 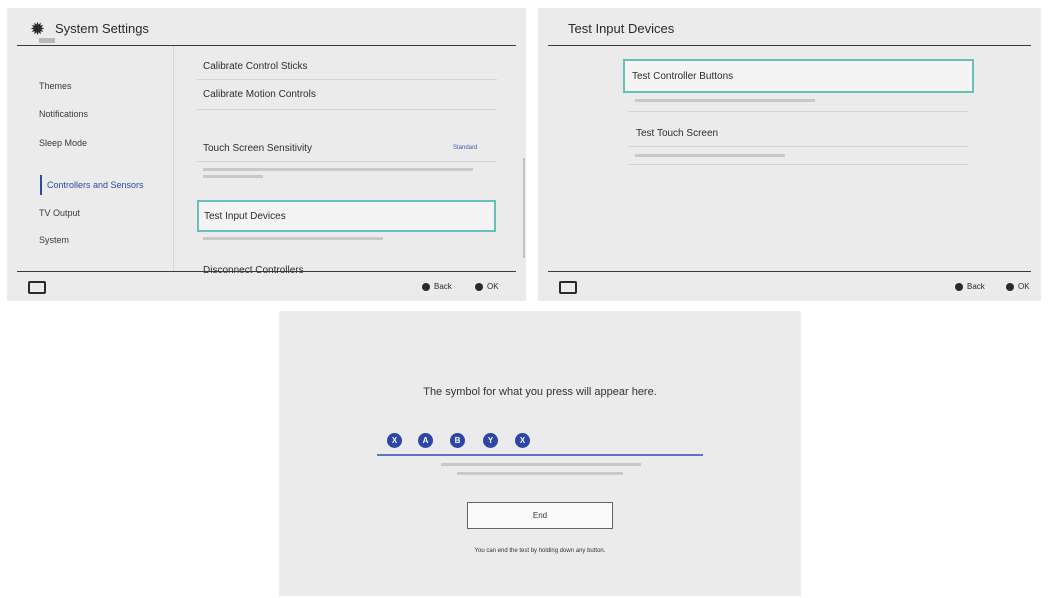 I want to click on b-button-symbol: B, so click(x=457, y=440).